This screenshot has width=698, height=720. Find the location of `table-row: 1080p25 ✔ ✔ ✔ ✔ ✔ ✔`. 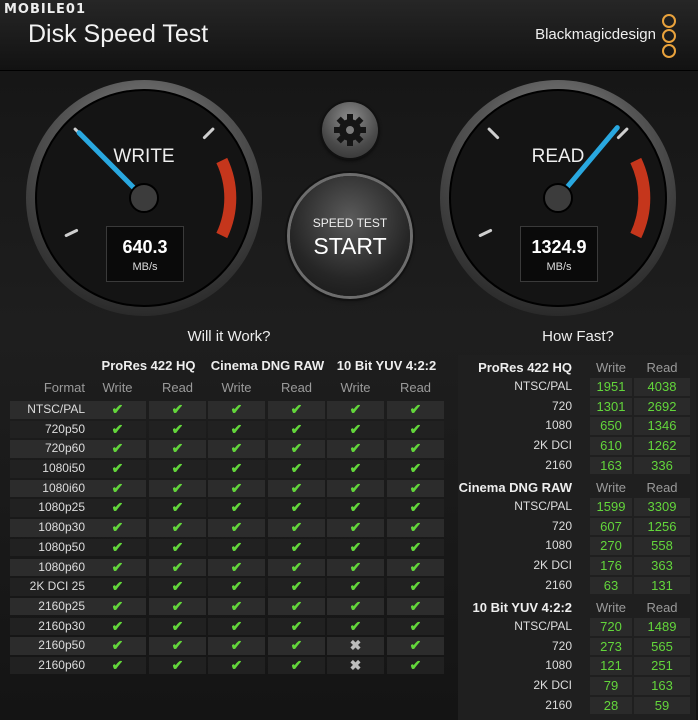

table-row: 1080p25 ✔ ✔ ✔ ✔ ✔ ✔ is located at coordinates (230, 508).